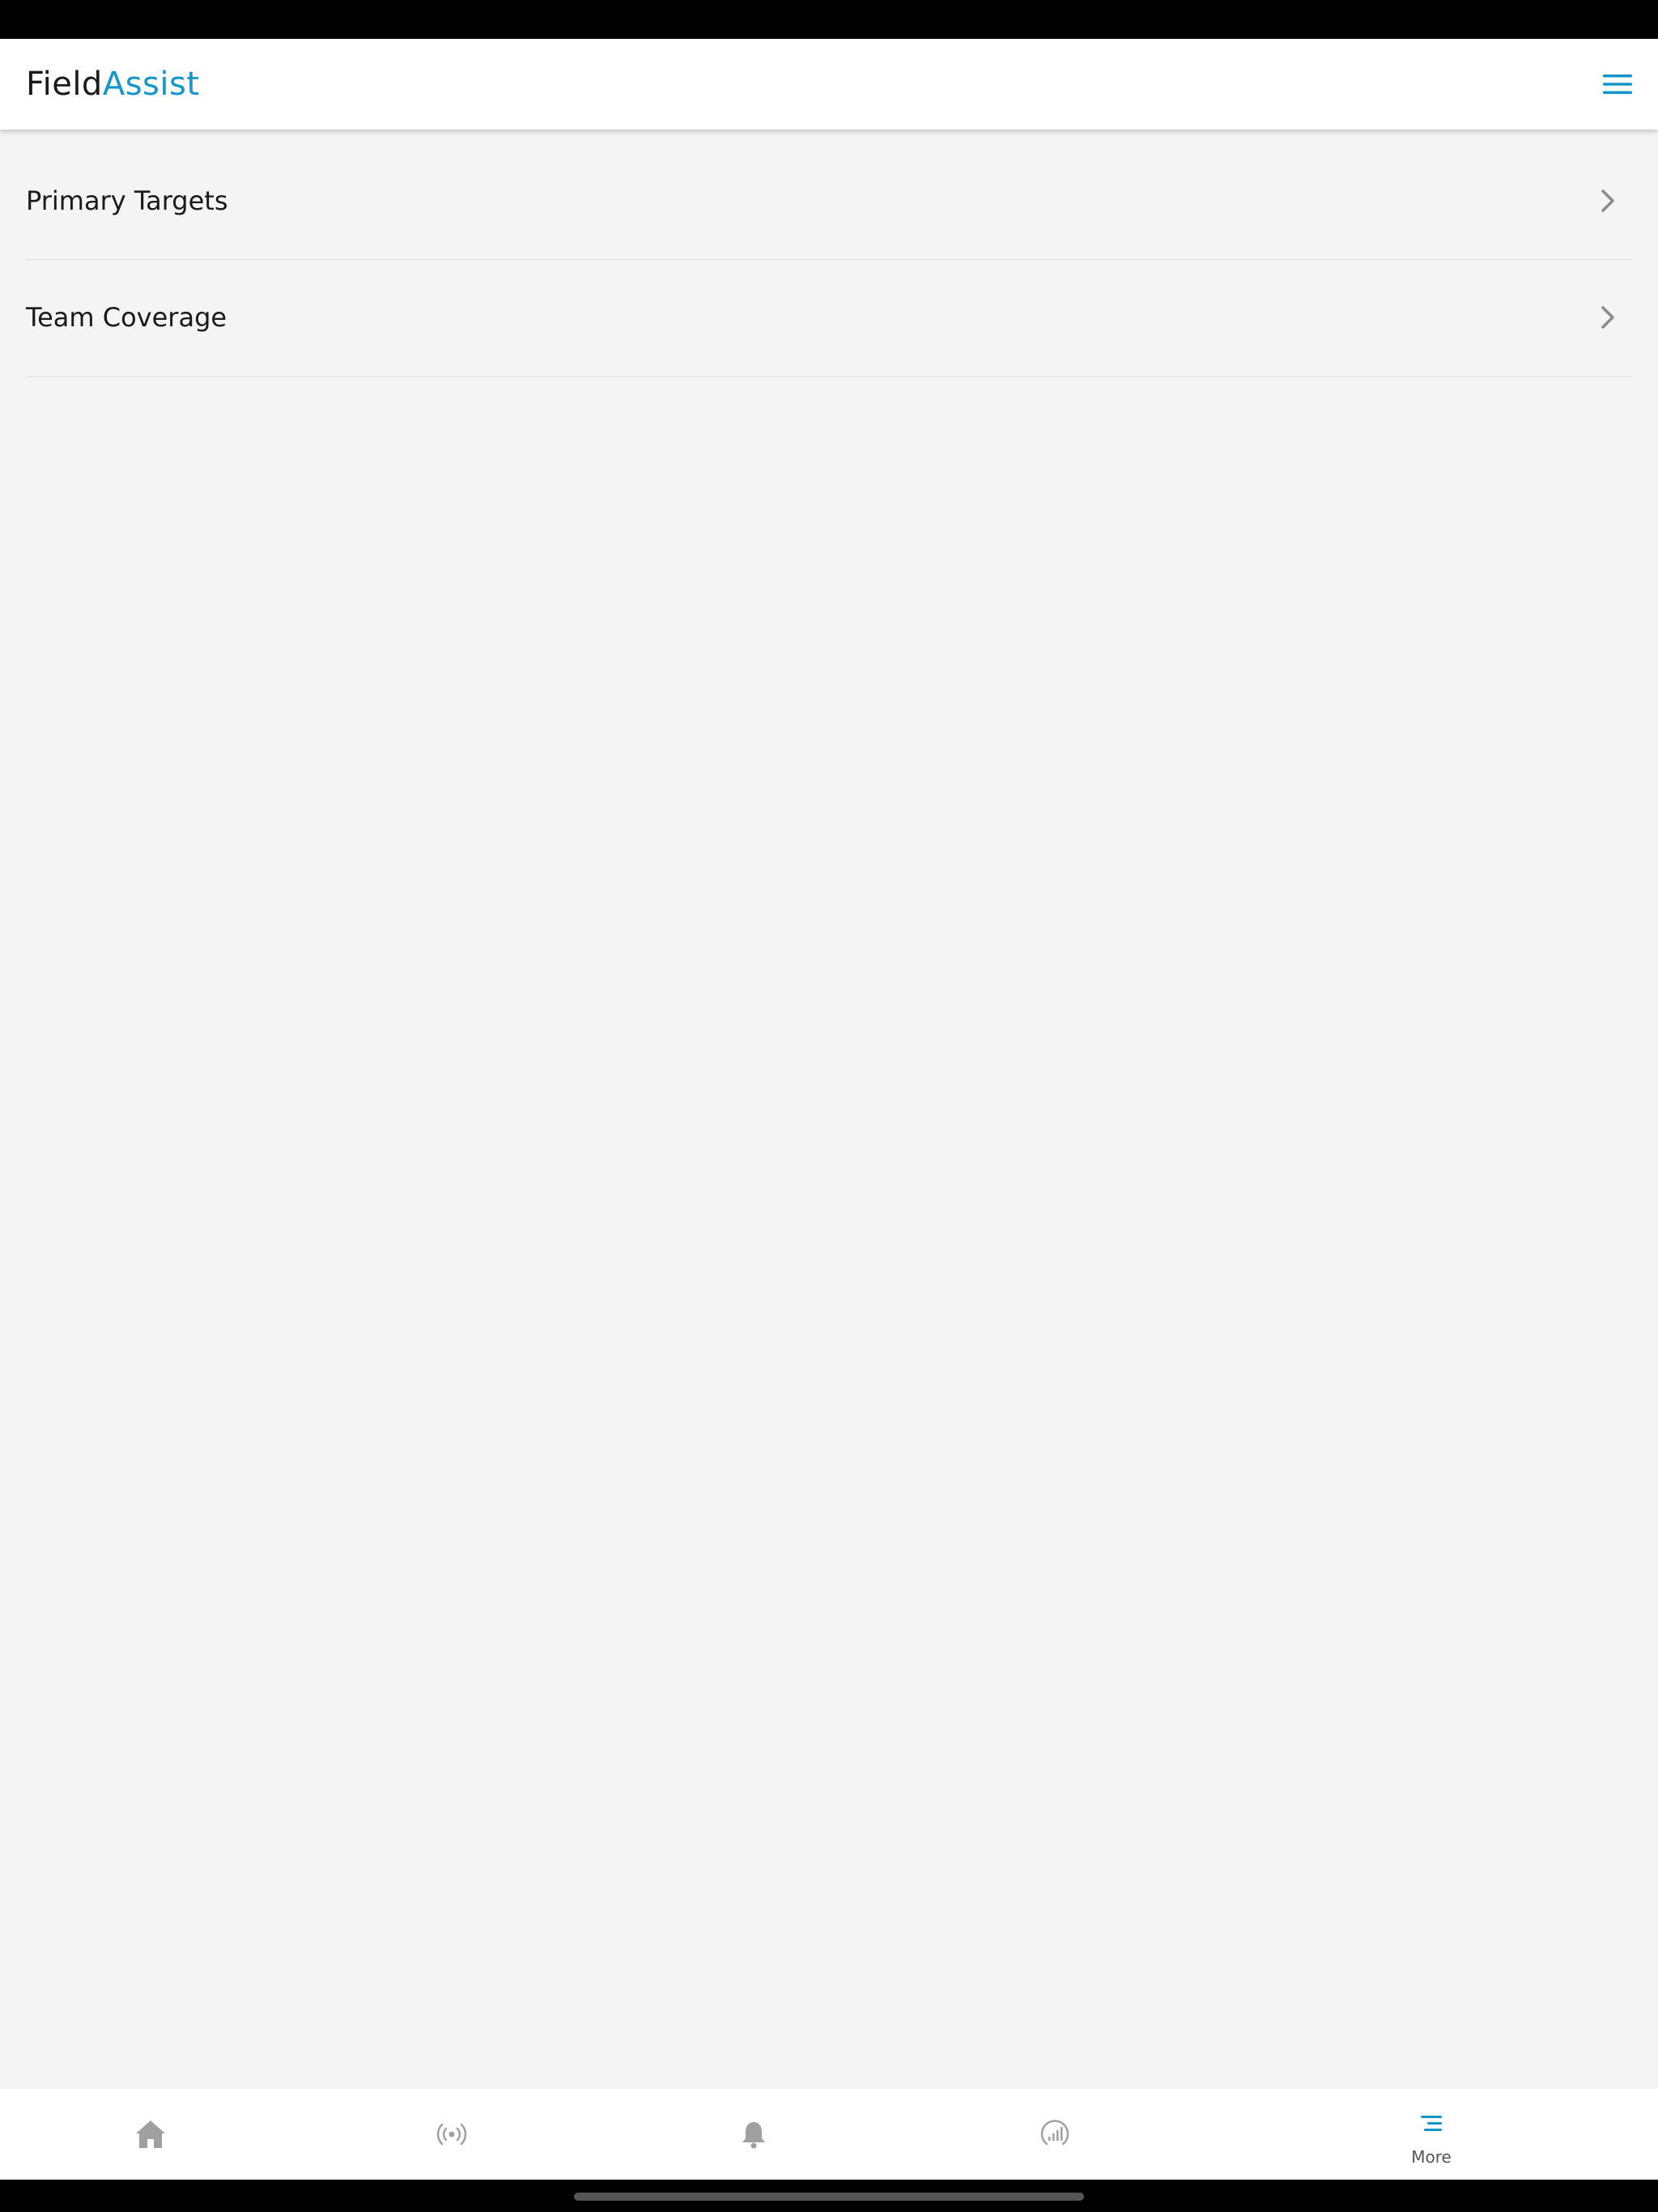  I want to click on hamburger-menu-icon, so click(1617, 84).